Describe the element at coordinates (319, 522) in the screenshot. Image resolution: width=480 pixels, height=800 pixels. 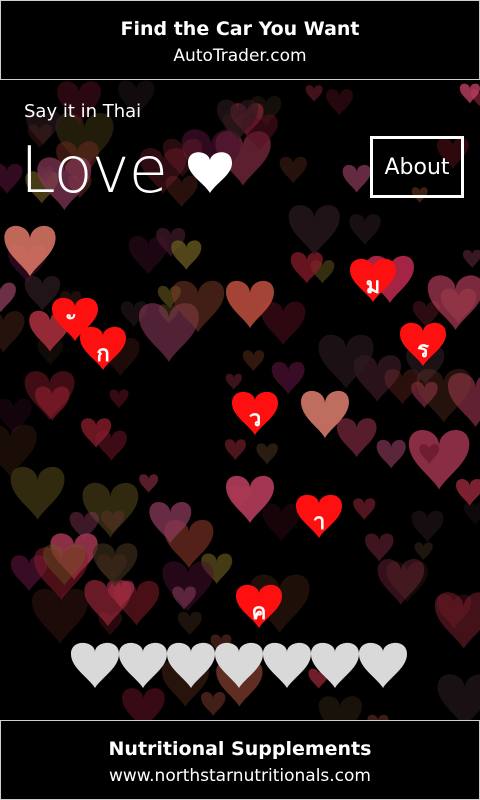
I see `letter-label: า` at that location.